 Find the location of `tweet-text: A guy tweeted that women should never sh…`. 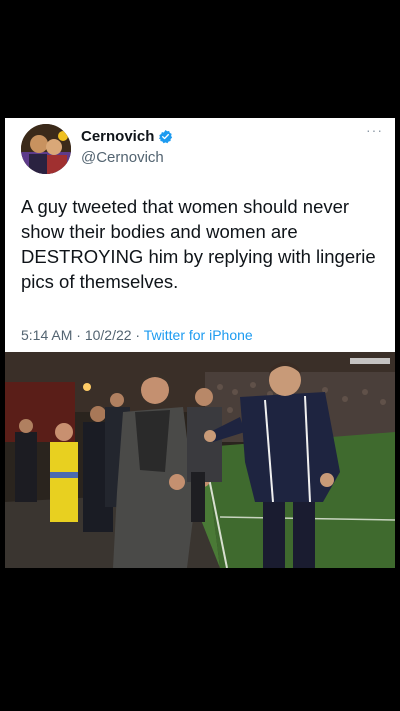

tweet-text: A guy tweeted that women should never sh… is located at coordinates (198, 244).